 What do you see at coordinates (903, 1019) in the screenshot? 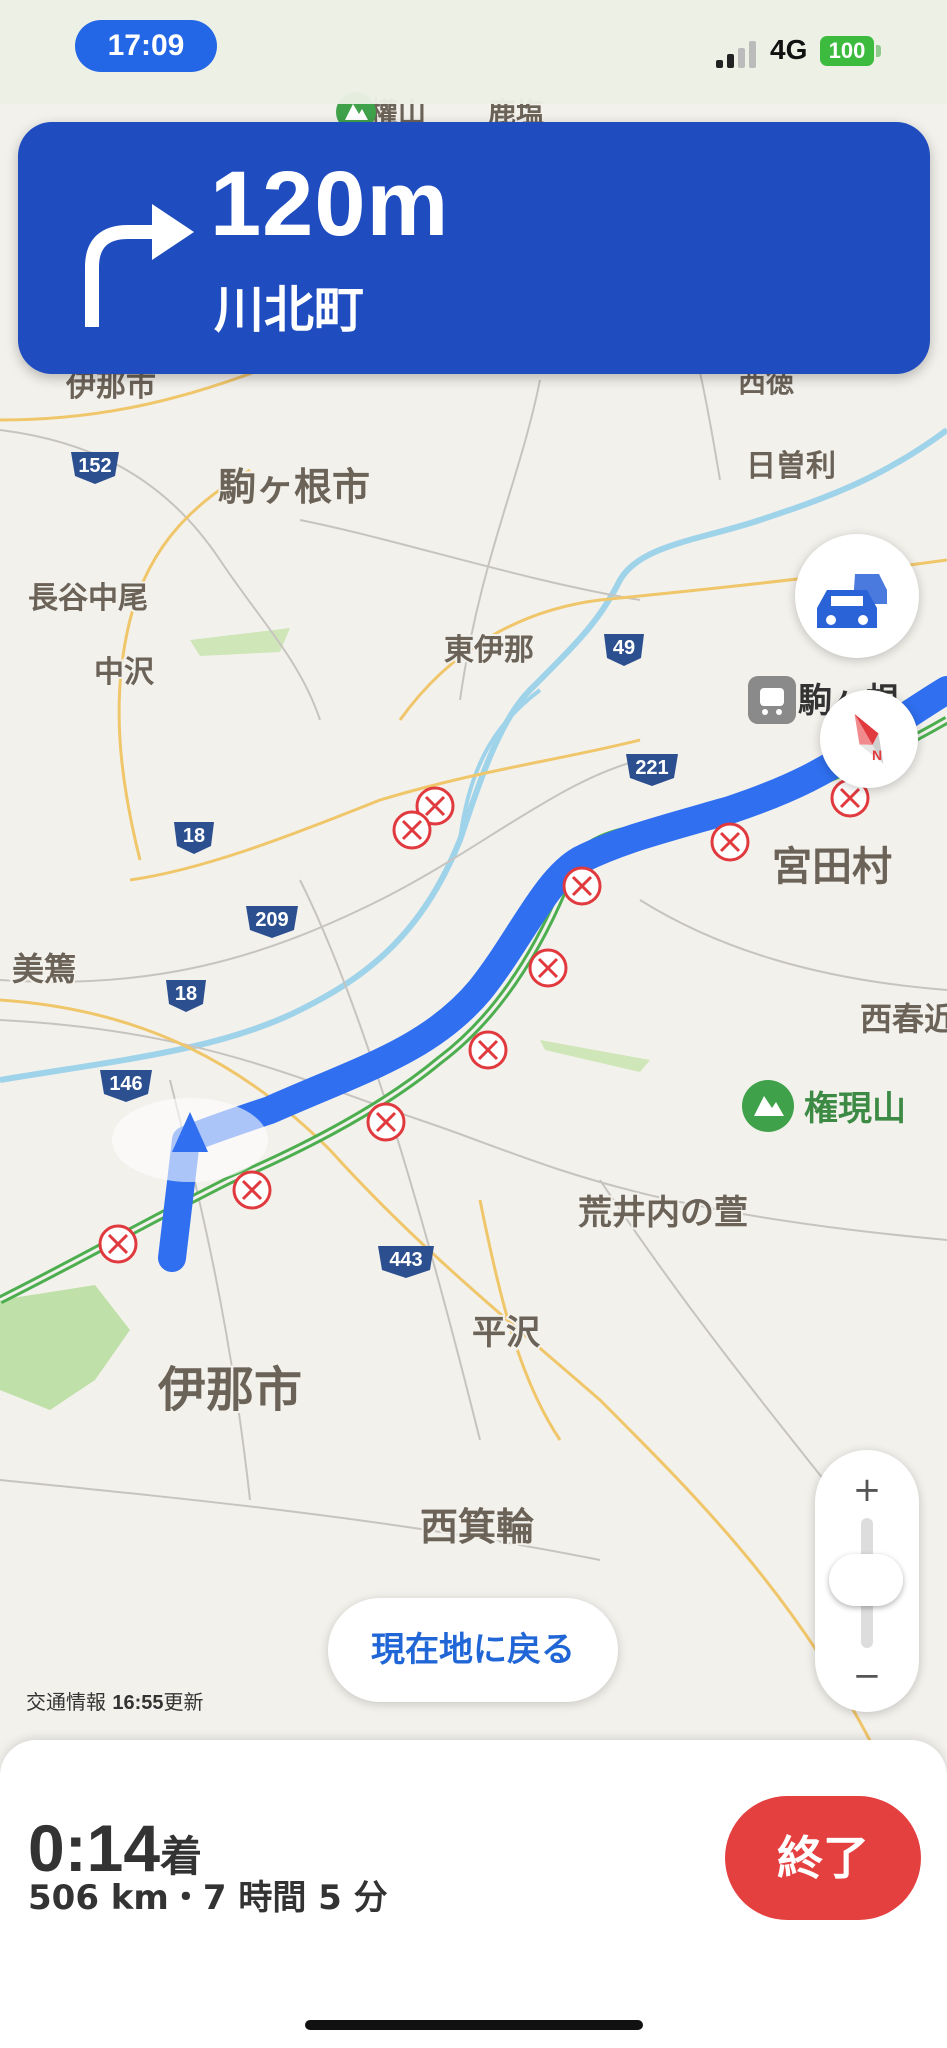
I see `place-label: 西春近` at bounding box center [903, 1019].